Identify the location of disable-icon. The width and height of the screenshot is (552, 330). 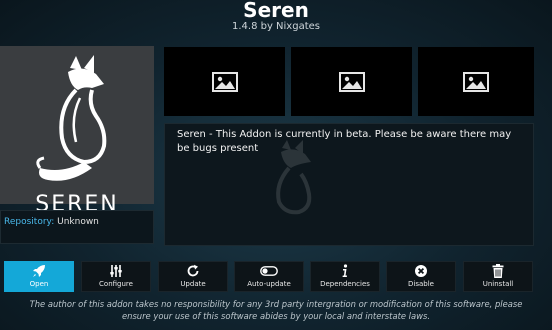
(421, 271).